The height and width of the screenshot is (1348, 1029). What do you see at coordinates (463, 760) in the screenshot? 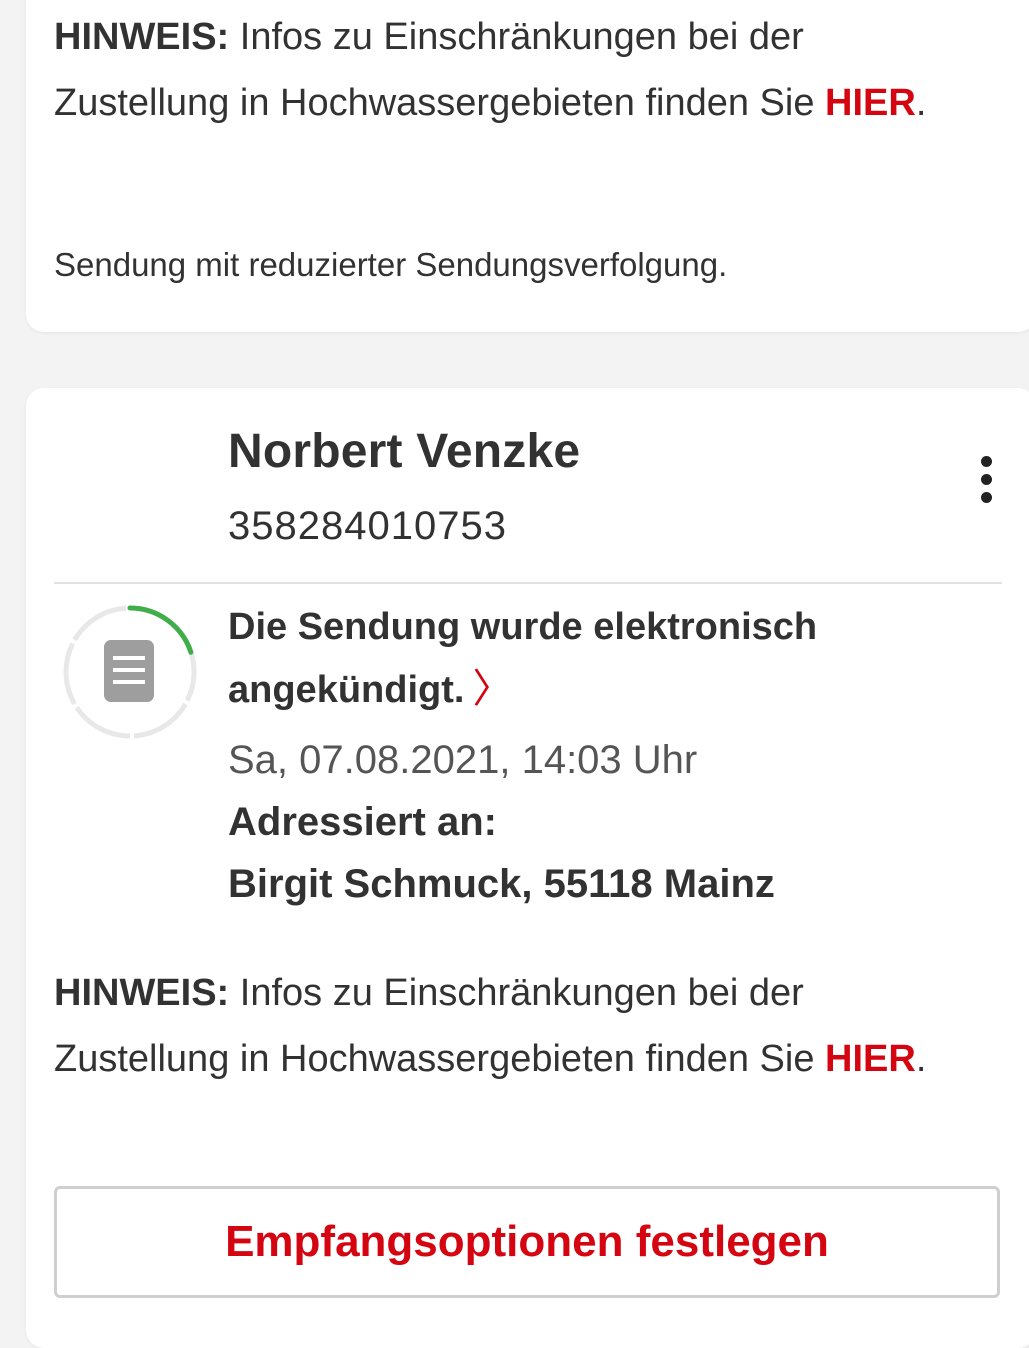
I see `status-date: Sa, 07.08.2021, 14:03 Uhr` at bounding box center [463, 760].